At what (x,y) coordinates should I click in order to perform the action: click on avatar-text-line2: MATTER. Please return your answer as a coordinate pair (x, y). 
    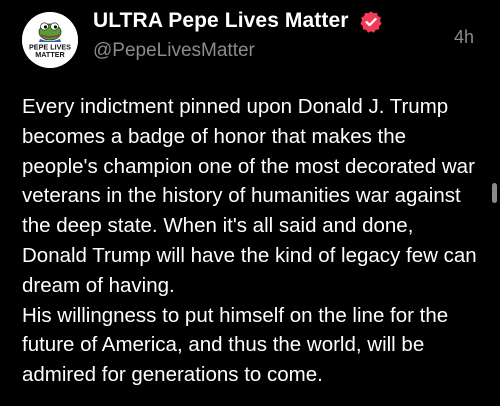
    Looking at the image, I should click on (50, 54).